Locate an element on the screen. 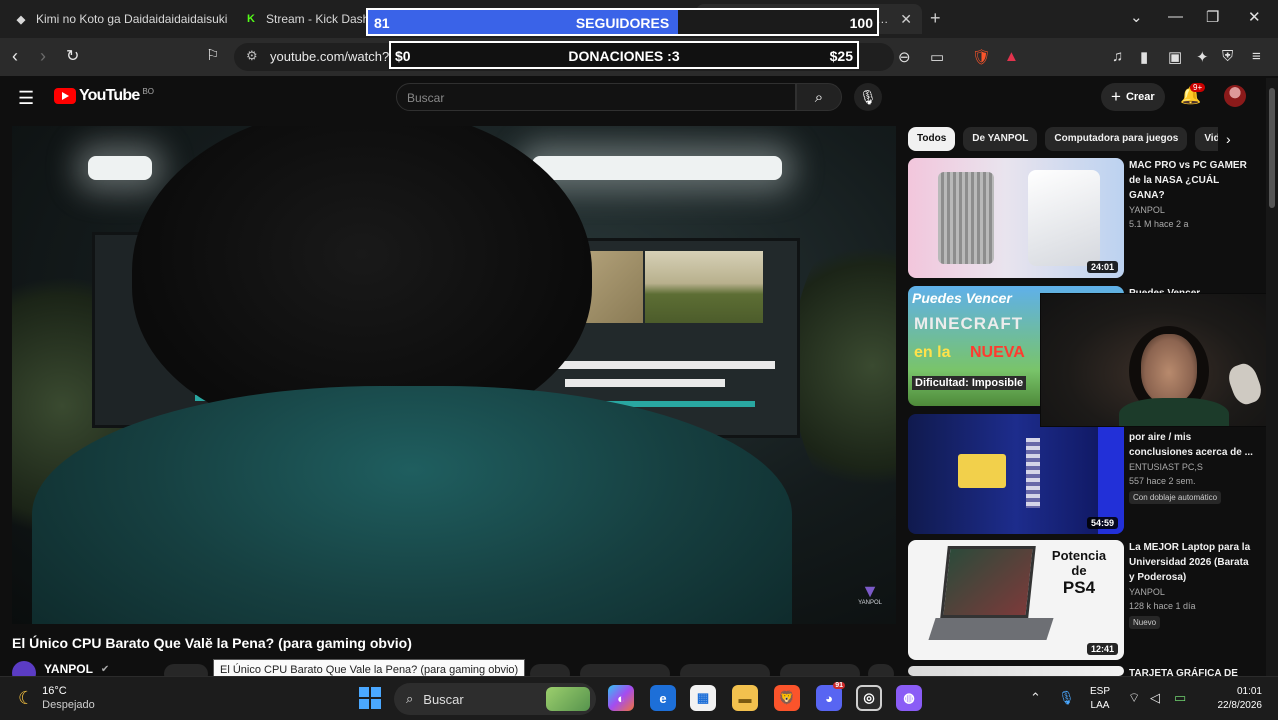  verified-icon: ✔ is located at coordinates (105, 669).